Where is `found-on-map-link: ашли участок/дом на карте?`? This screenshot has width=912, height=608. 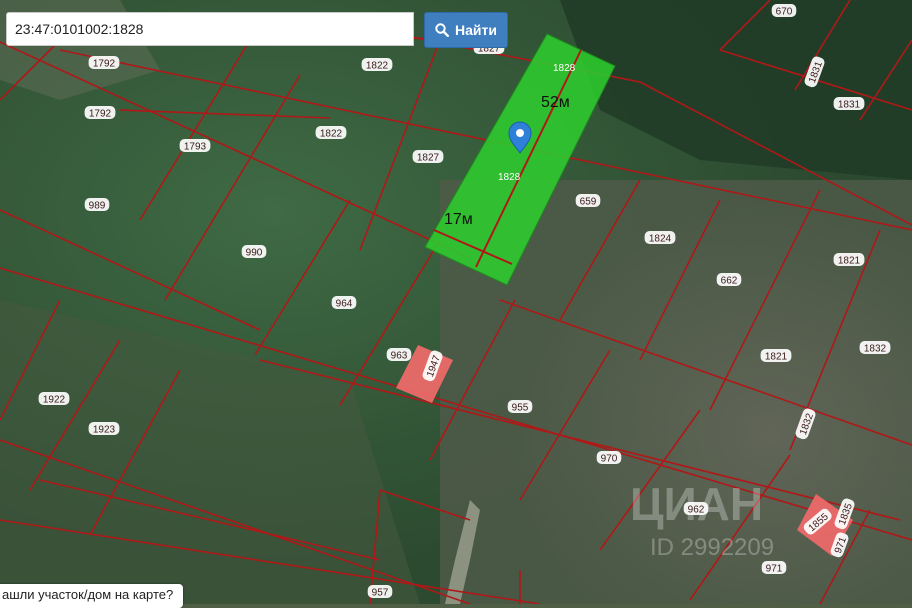 found-on-map-link: ашли участок/дом на карте? is located at coordinates (92, 596).